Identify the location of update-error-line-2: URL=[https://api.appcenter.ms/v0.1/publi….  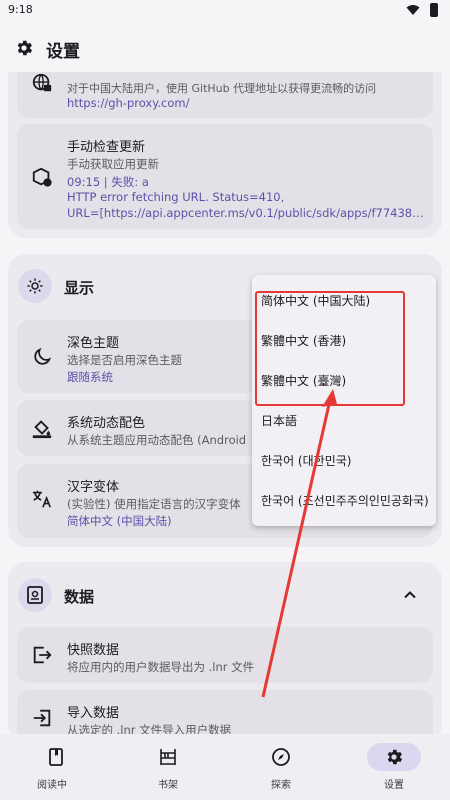
(245, 213).